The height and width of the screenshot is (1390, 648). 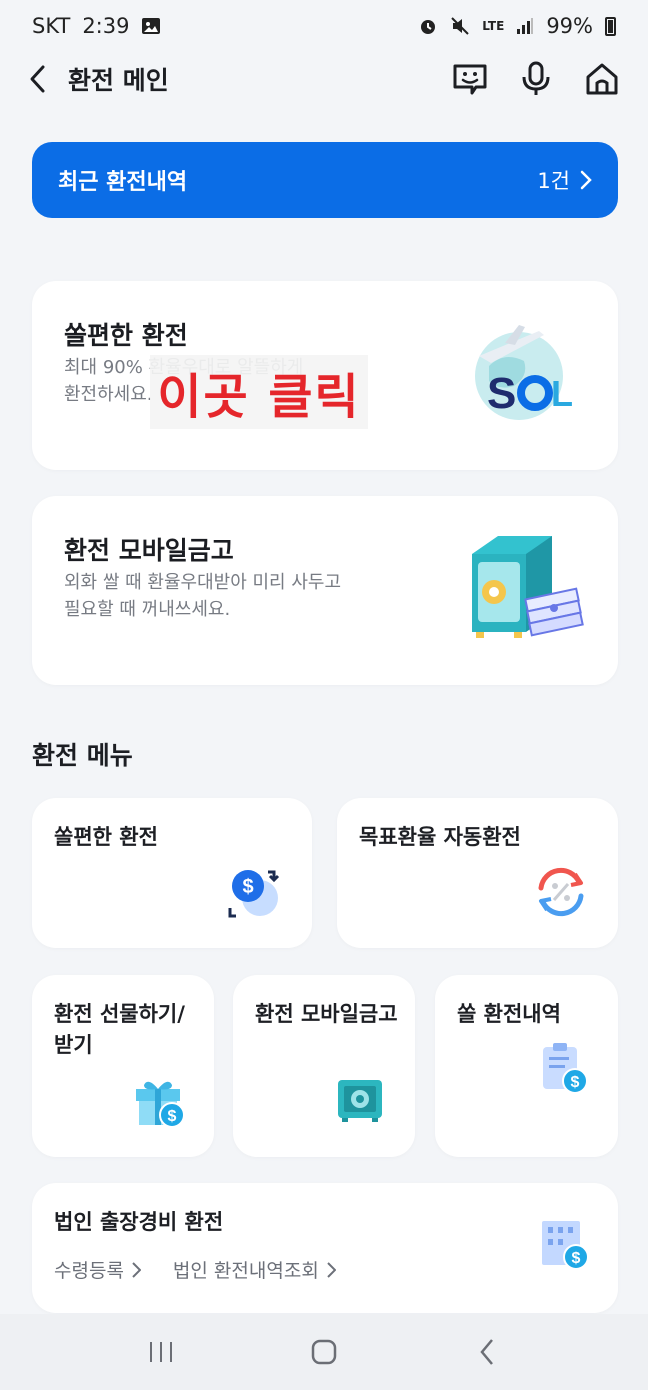 I want to click on chatbot-icon, so click(x=470, y=79).